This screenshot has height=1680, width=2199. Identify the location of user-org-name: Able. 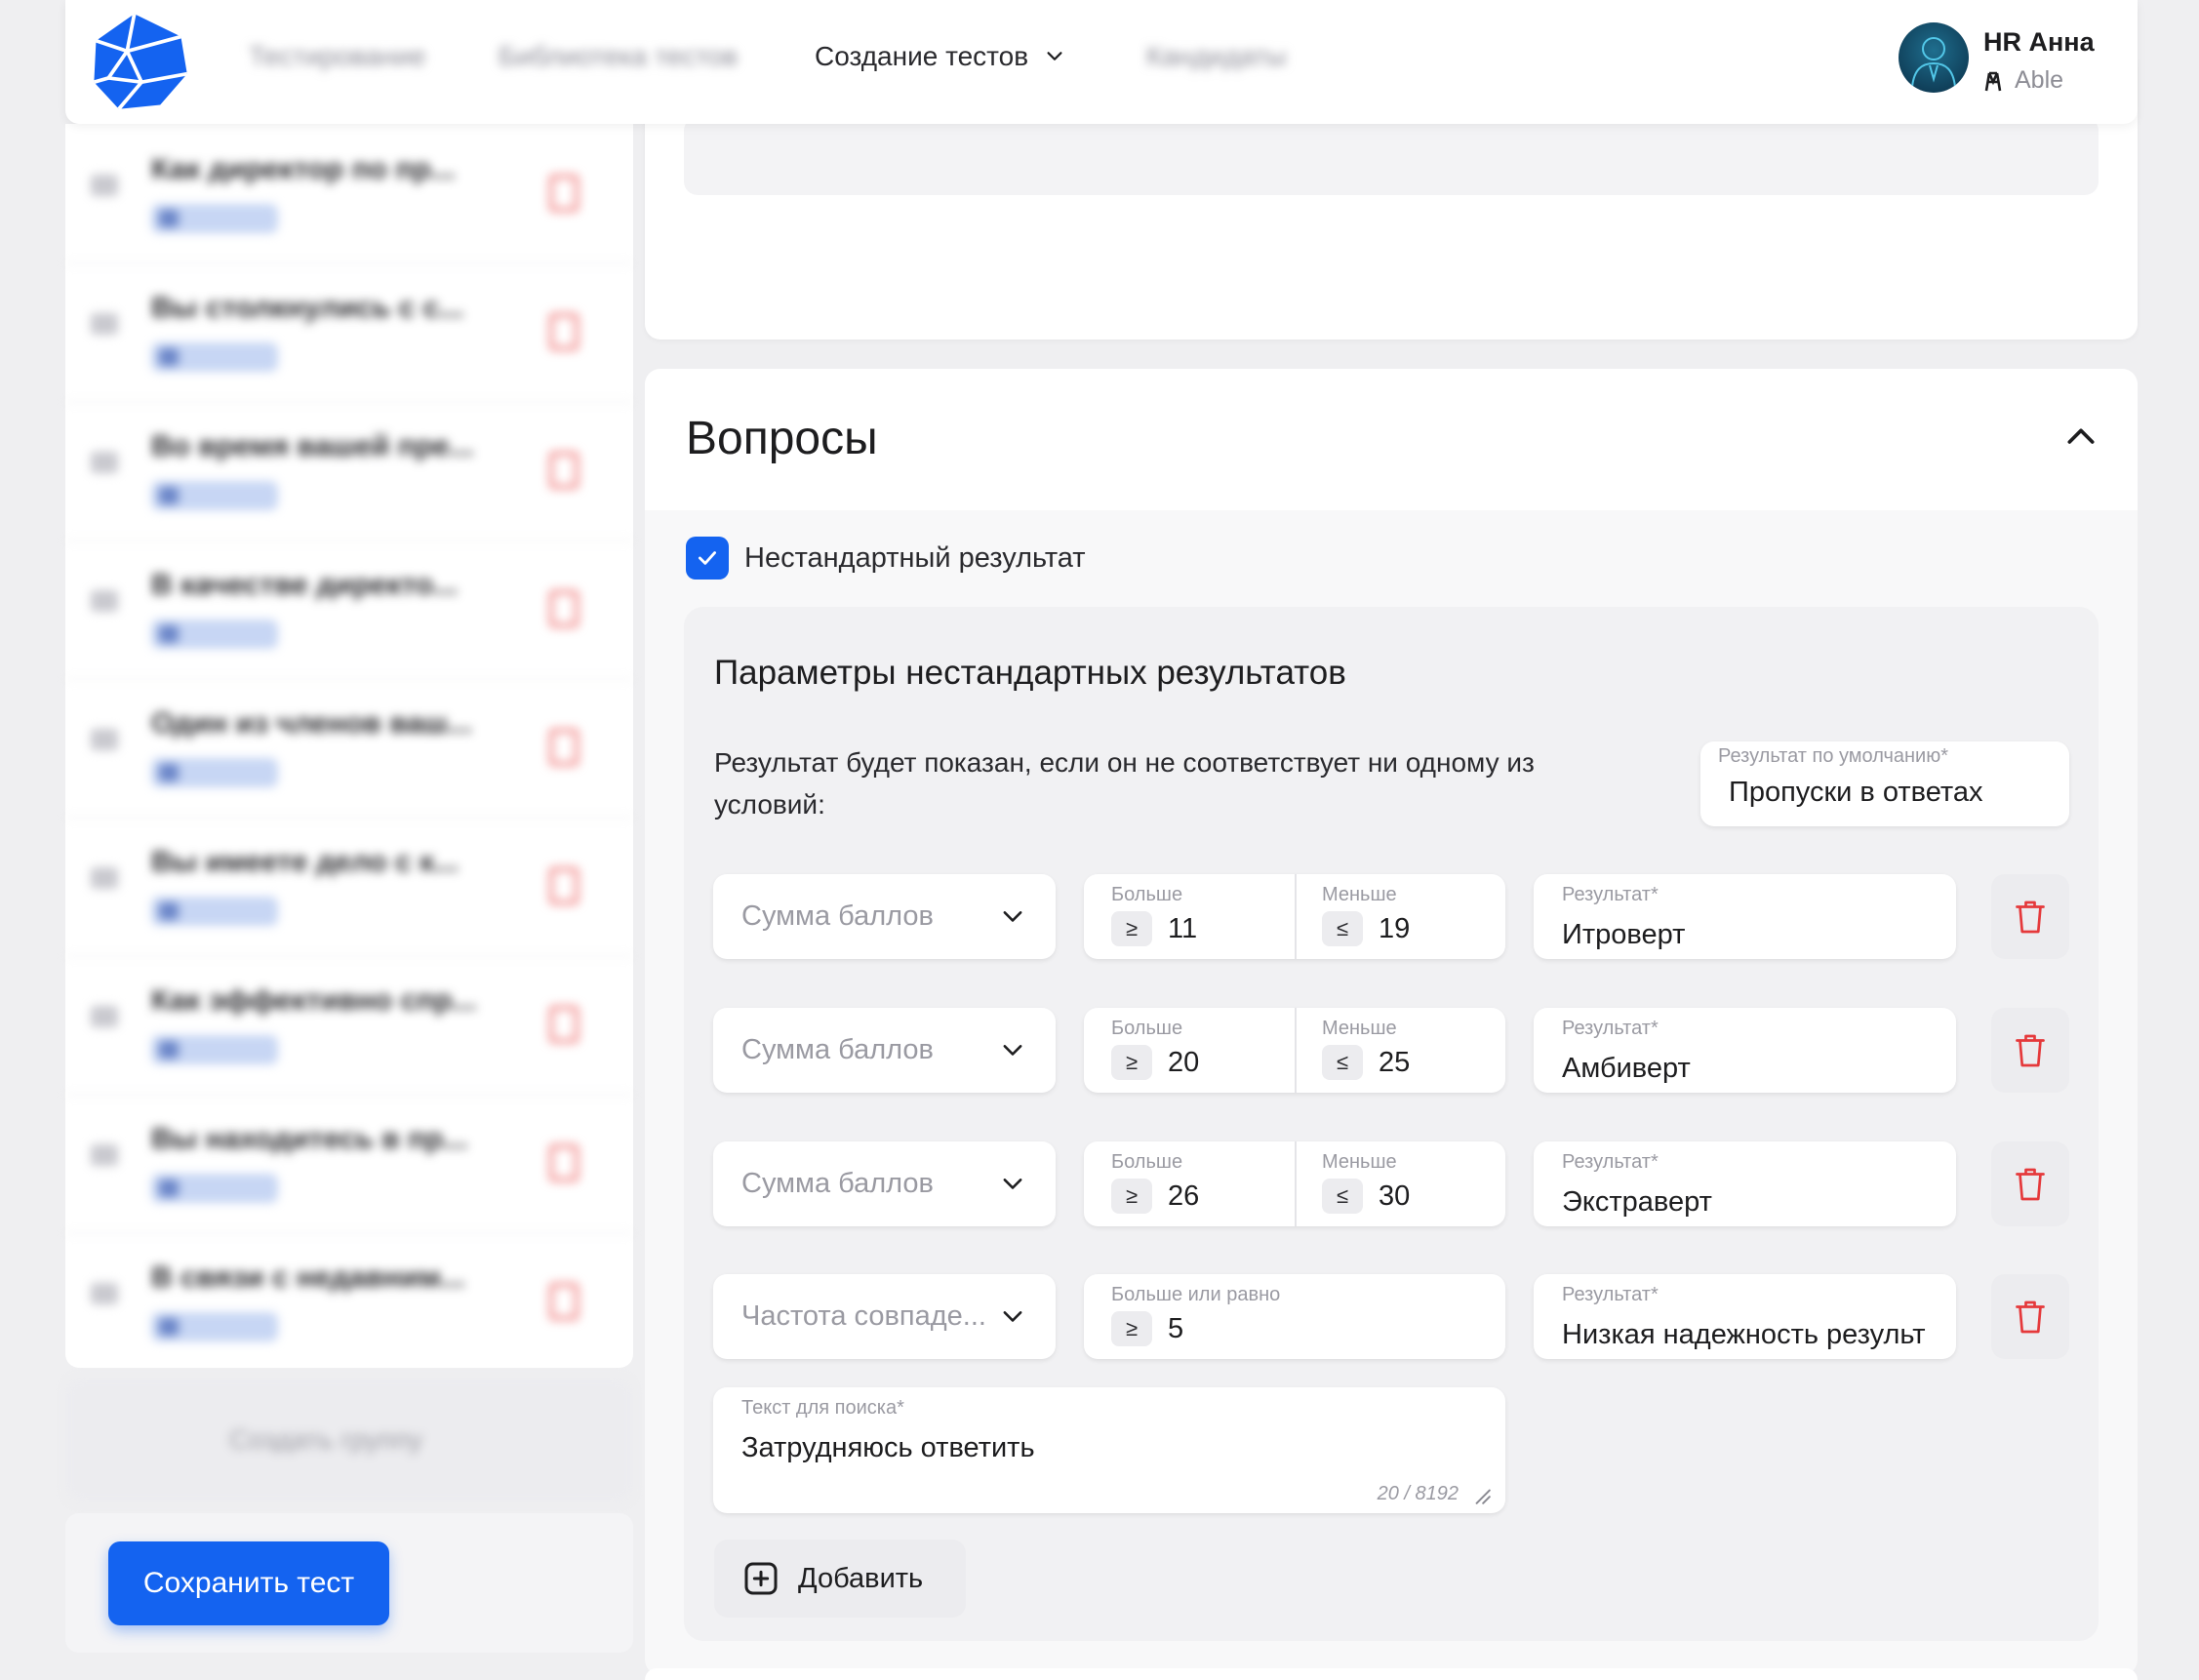
(2040, 80).